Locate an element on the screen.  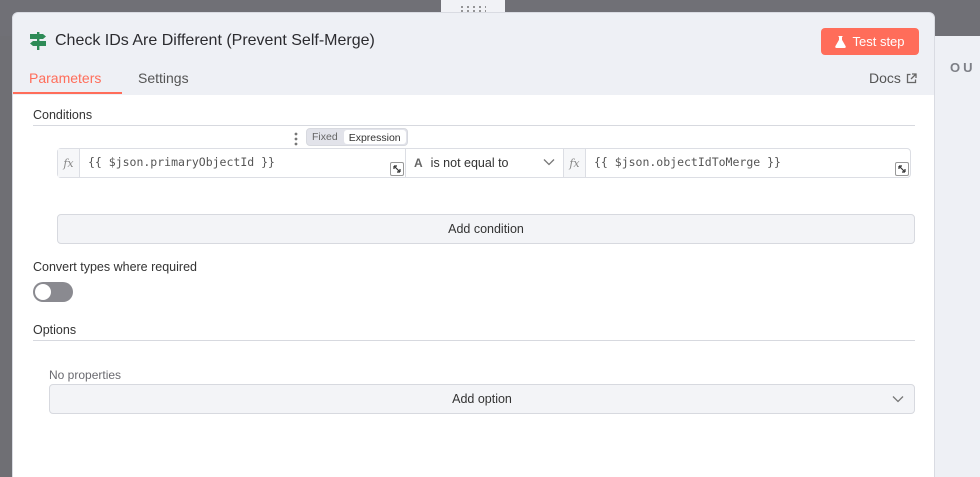
options-label: Options is located at coordinates (55, 330).